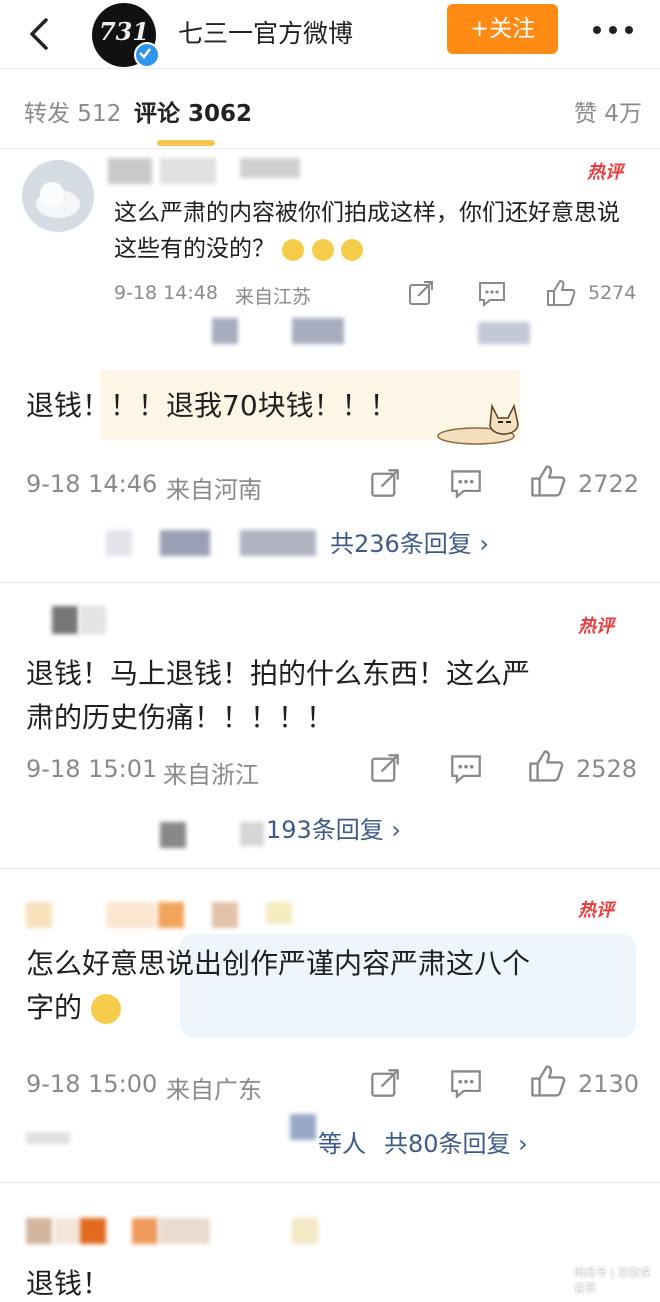 This screenshot has height=1302, width=660. Describe the element at coordinates (166, 293) in the screenshot. I see `comment-time: 9-18 14:48` at that location.